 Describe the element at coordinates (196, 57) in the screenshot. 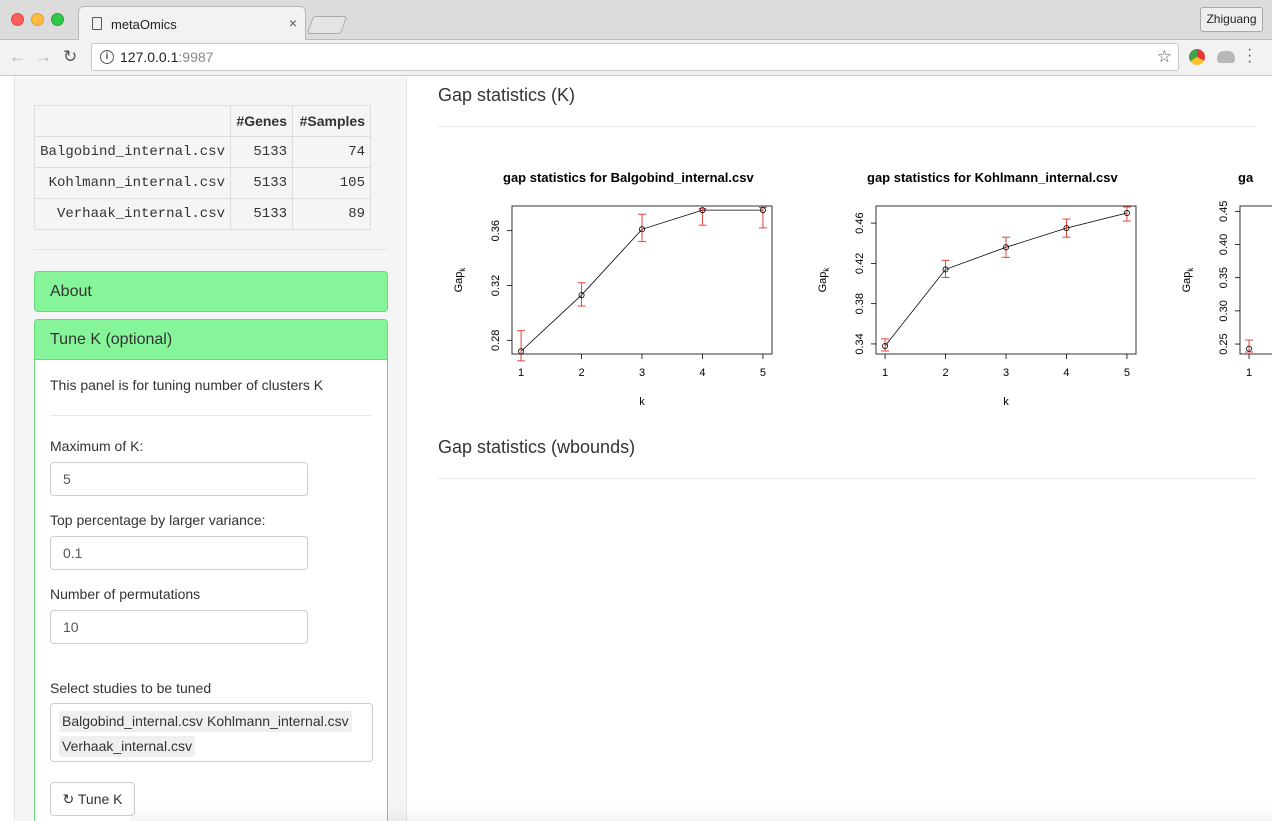

I see `url-port: :9987` at that location.